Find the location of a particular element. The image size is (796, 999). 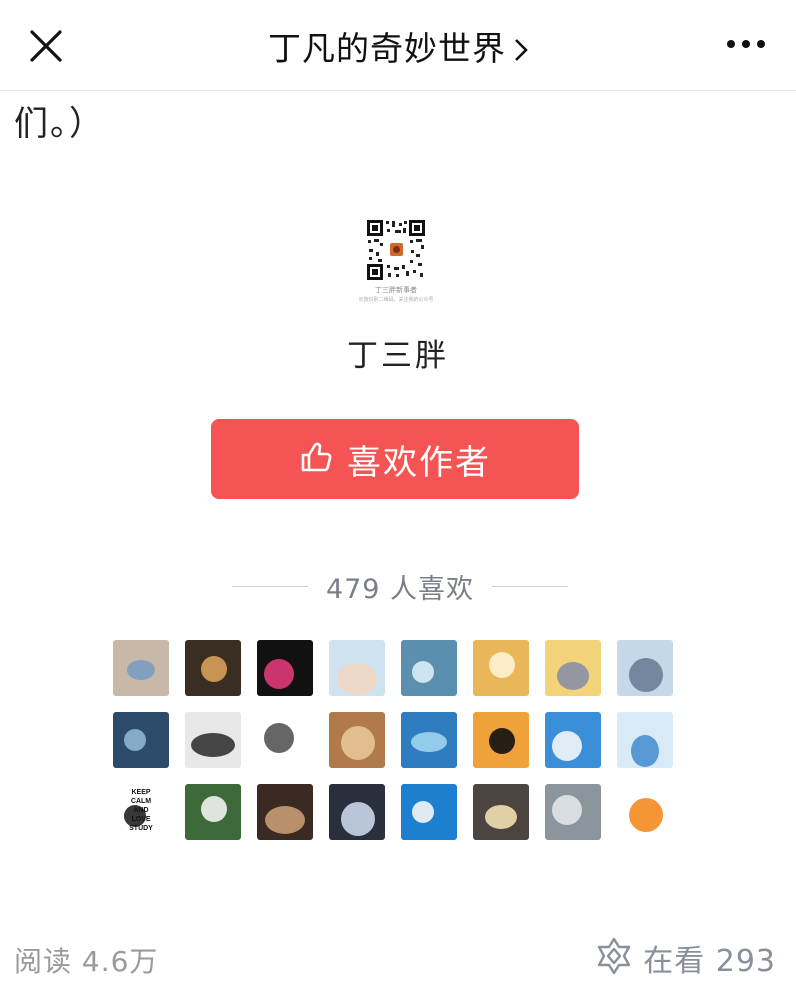

account-title: 丁凡的奇妙世界 is located at coordinates (387, 48).